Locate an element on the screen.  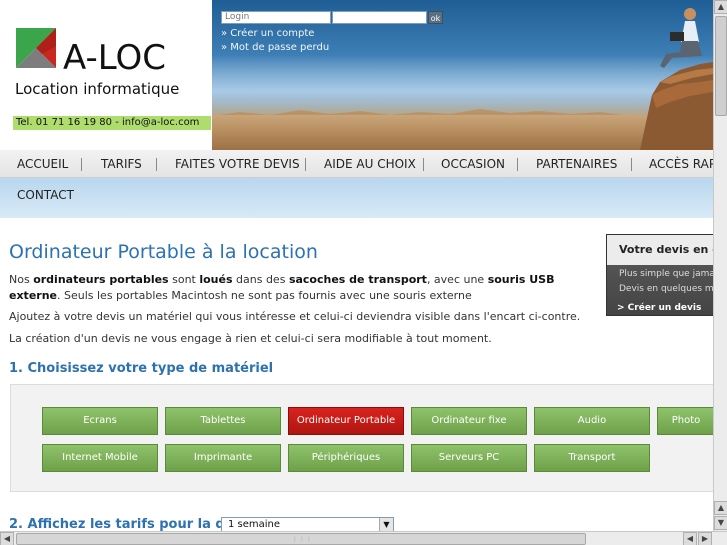
duration-value: 1 semaine is located at coordinates (254, 524).